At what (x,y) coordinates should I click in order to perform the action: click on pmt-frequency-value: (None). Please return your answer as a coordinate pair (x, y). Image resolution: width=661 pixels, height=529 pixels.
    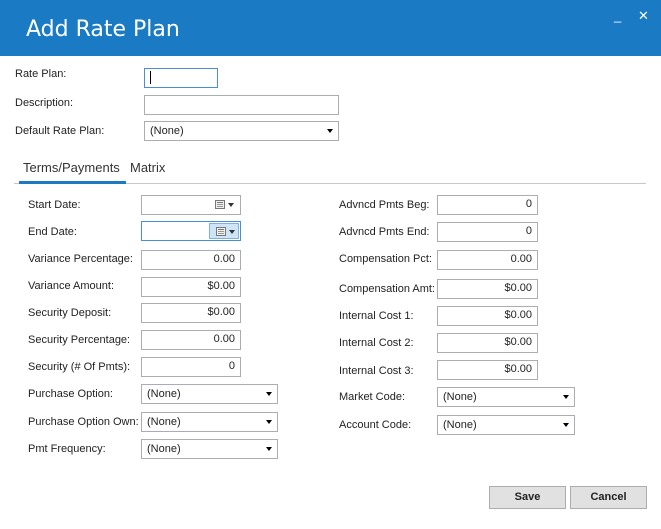
    Looking at the image, I should click on (164, 449).